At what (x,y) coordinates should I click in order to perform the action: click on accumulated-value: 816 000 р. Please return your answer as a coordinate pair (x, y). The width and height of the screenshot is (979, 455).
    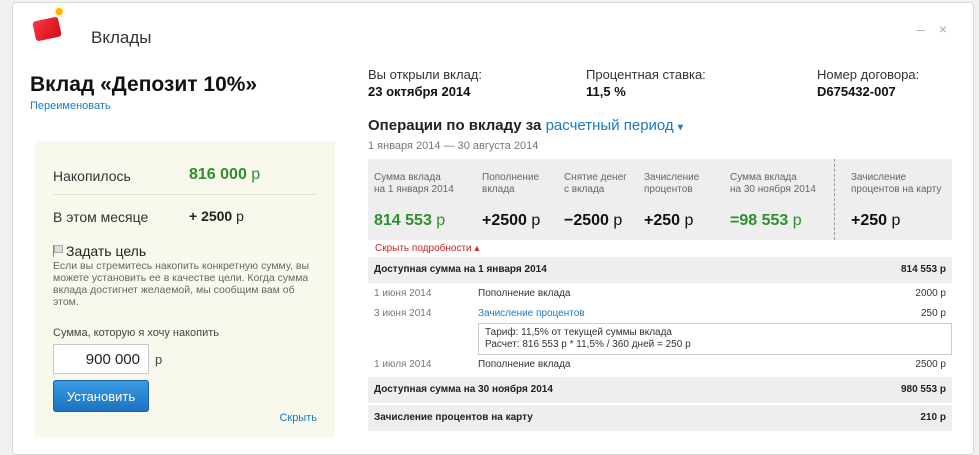
    Looking at the image, I should click on (225, 174).